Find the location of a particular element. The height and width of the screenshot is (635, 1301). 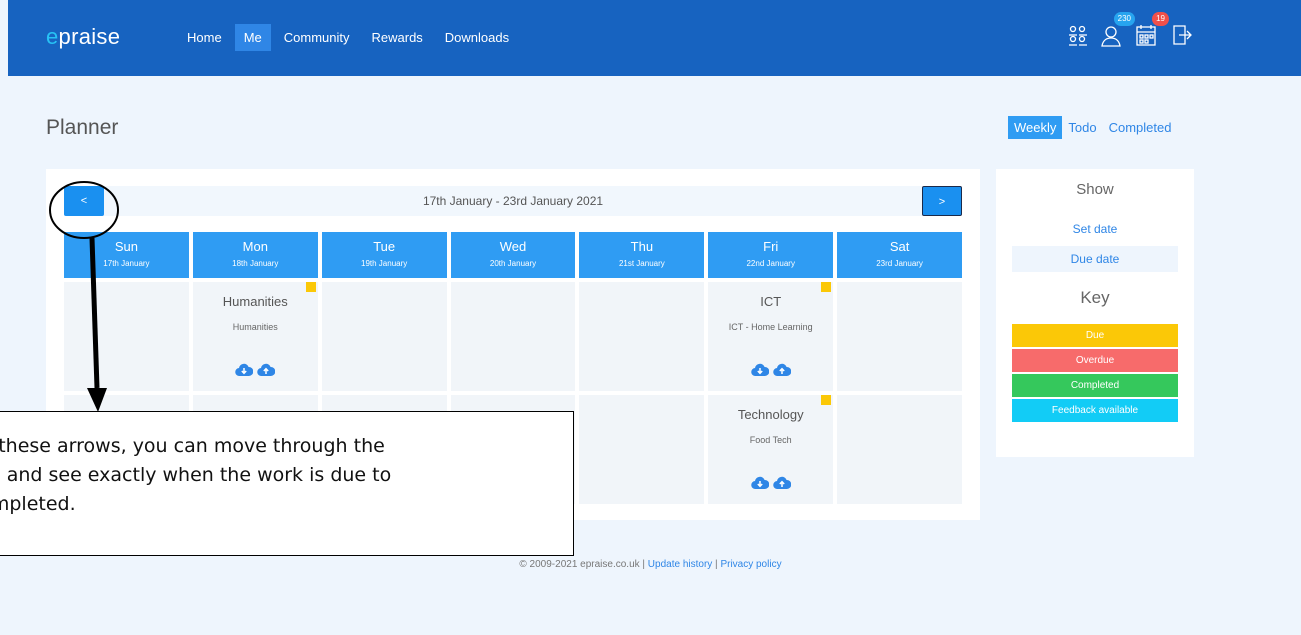

task-detail: Humanities is located at coordinates (255, 327).